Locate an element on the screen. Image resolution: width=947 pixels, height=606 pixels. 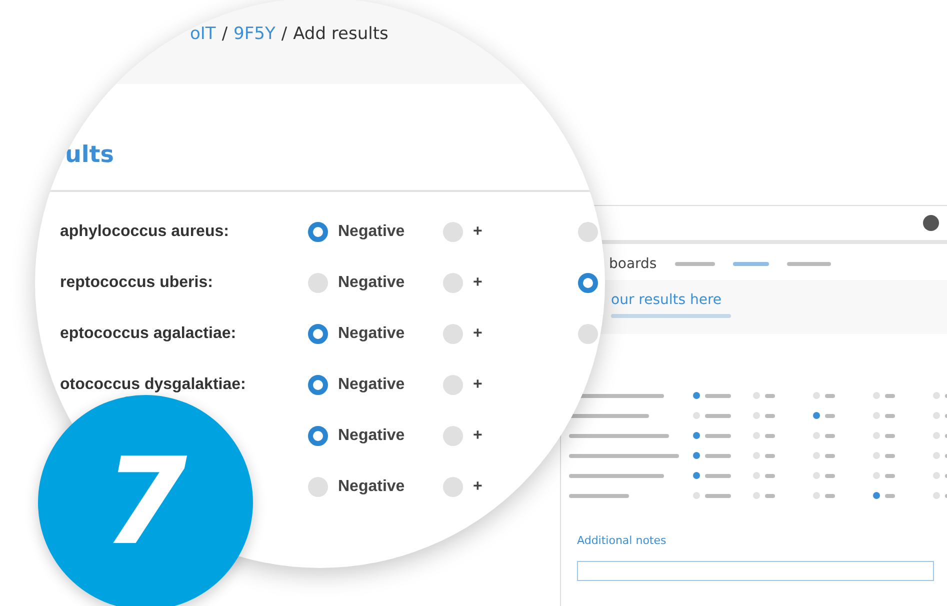
bacteria-label: eptococcus agalactiae: is located at coordinates (148, 333).